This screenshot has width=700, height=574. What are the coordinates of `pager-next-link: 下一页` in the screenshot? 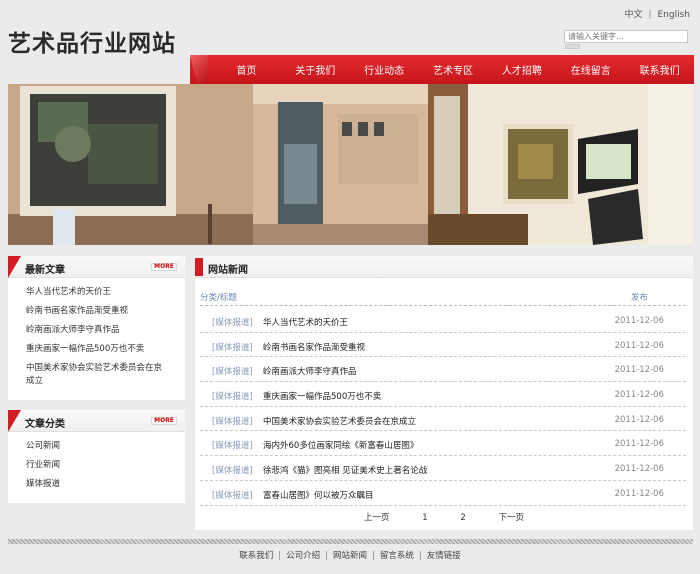 It's located at (511, 518).